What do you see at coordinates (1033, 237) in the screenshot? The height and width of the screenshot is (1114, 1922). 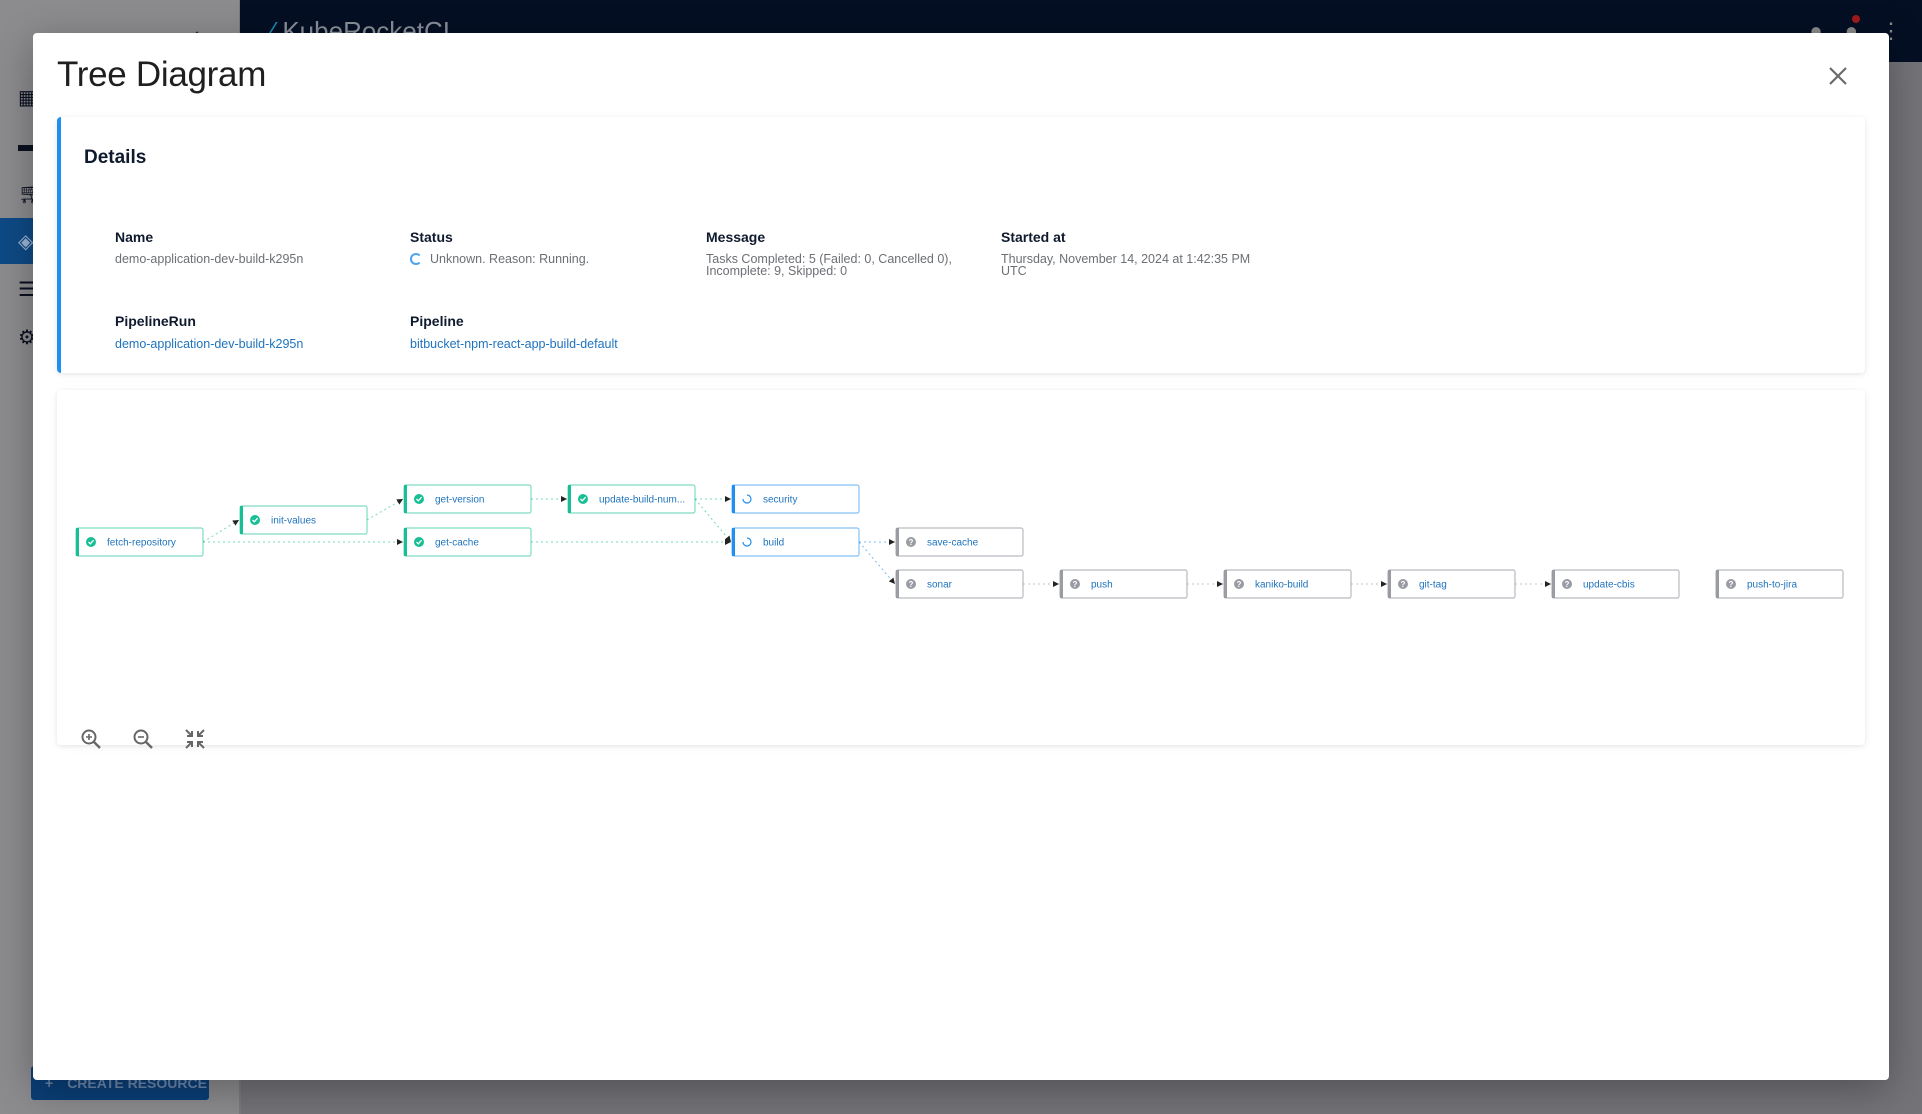 I see `started-at-label: Started at` at bounding box center [1033, 237].